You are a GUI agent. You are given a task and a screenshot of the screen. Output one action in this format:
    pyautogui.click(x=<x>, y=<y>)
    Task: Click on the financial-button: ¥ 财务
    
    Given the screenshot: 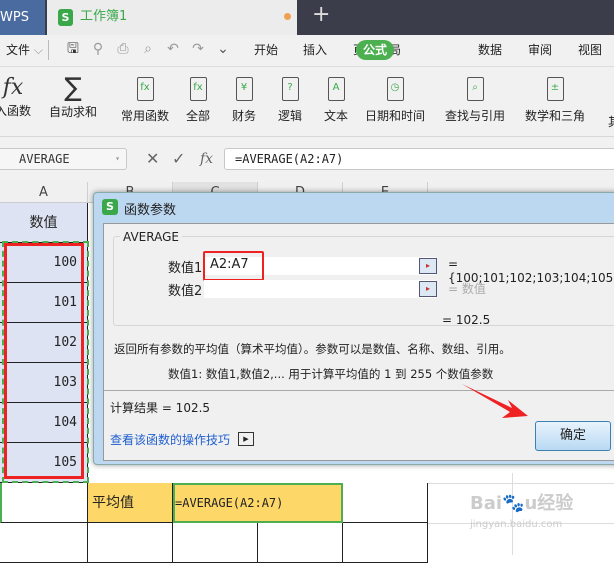 What is the action you would take?
    pyautogui.click(x=244, y=95)
    